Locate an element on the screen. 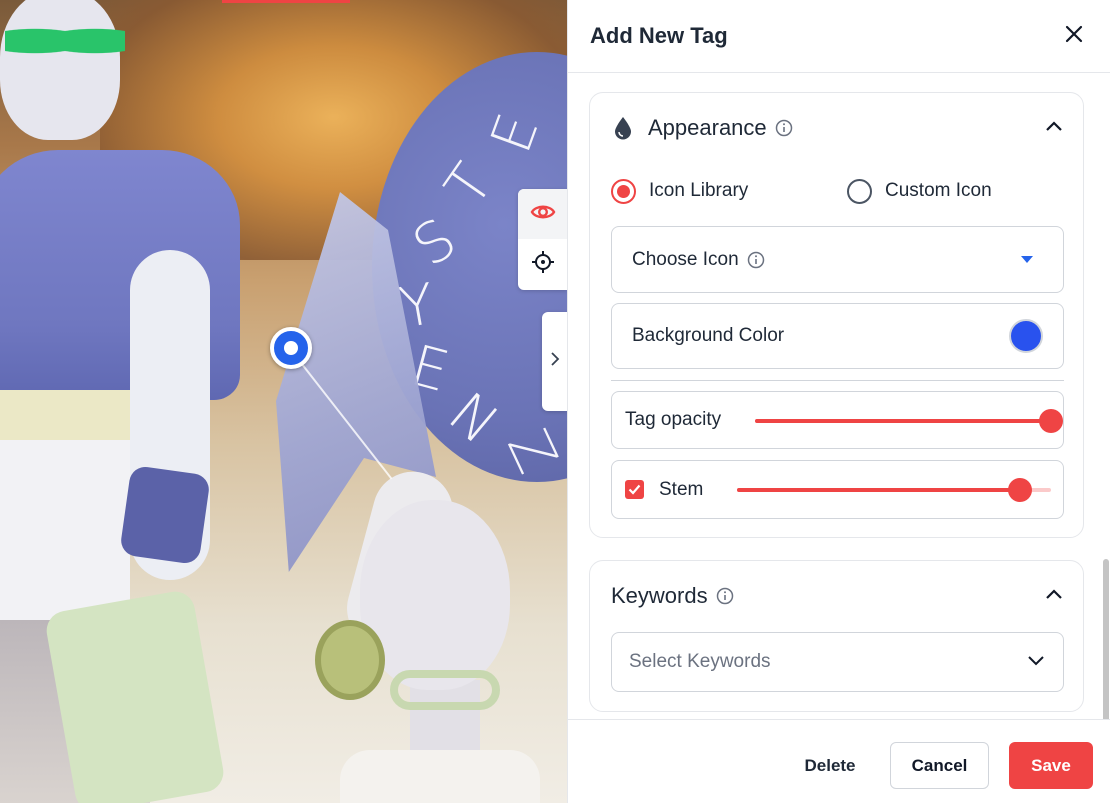 This screenshot has height=803, width=1110. keywords-section: Keywords Select Keywords is located at coordinates (836, 636).